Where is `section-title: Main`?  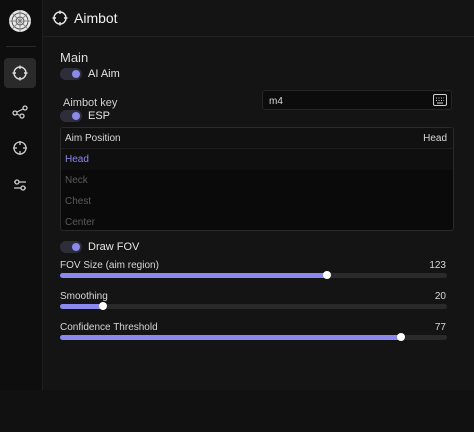
section-title: Main is located at coordinates (74, 57).